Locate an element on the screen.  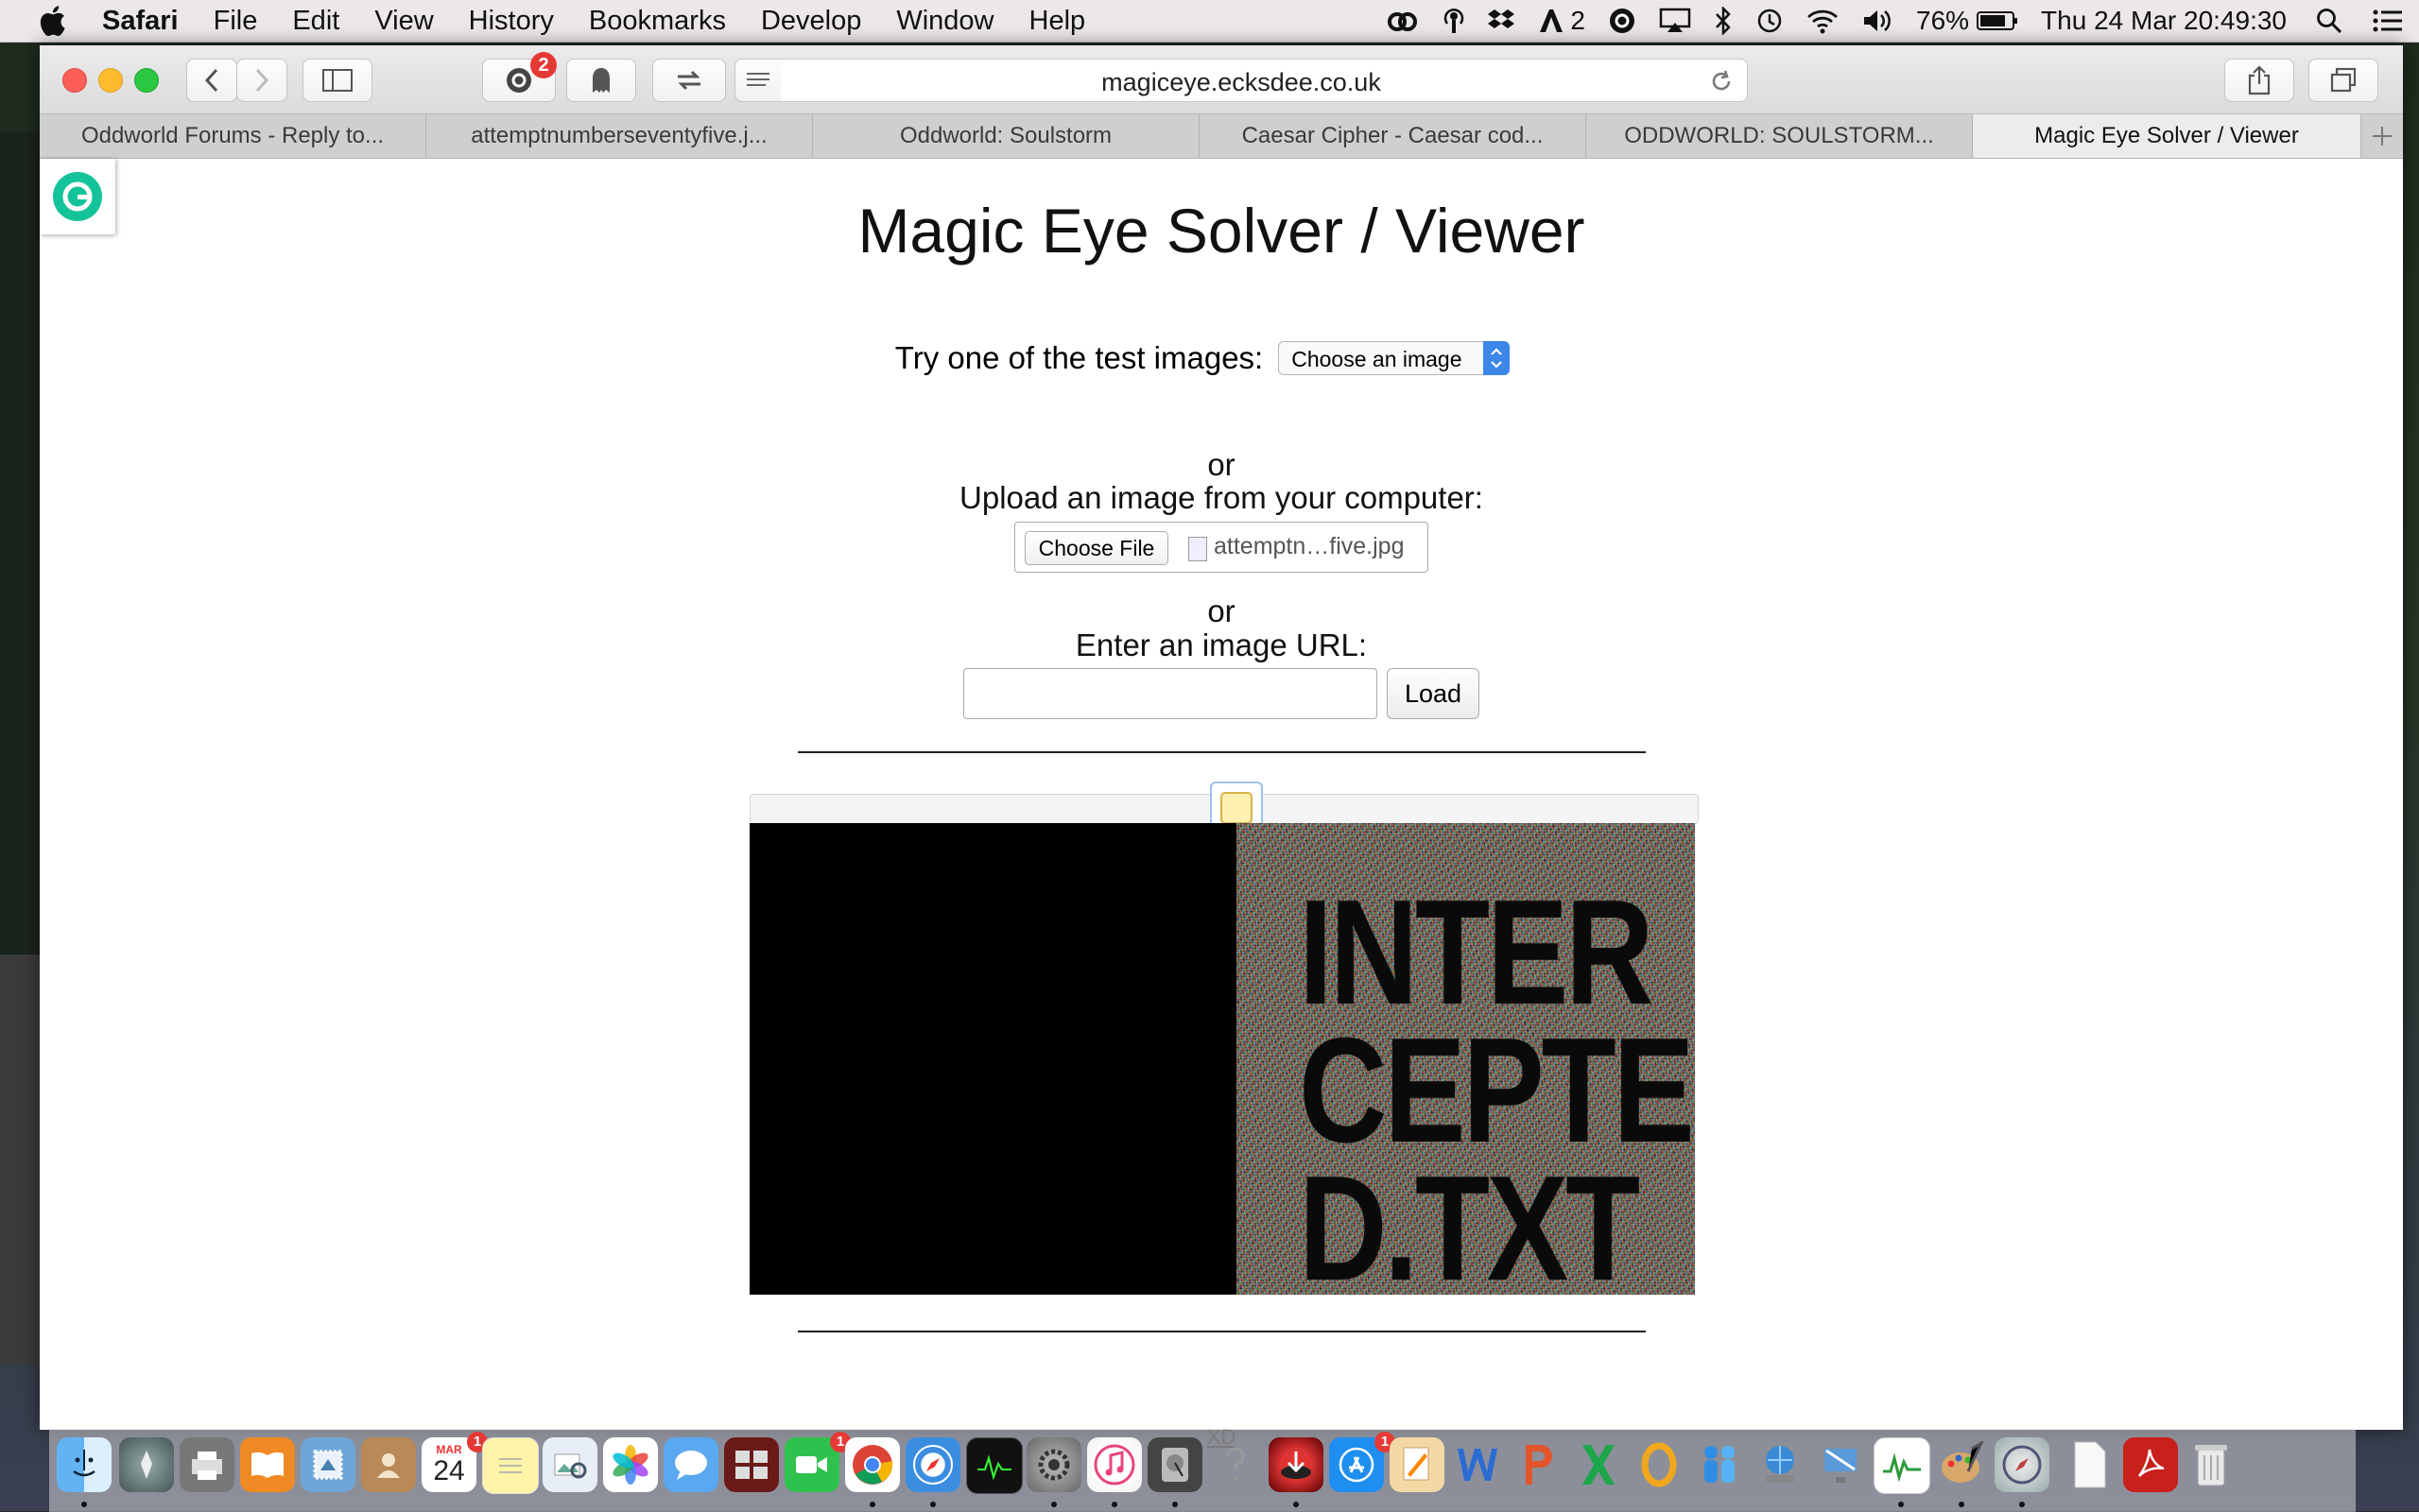
lync-icon is located at coordinates (1719, 1464).